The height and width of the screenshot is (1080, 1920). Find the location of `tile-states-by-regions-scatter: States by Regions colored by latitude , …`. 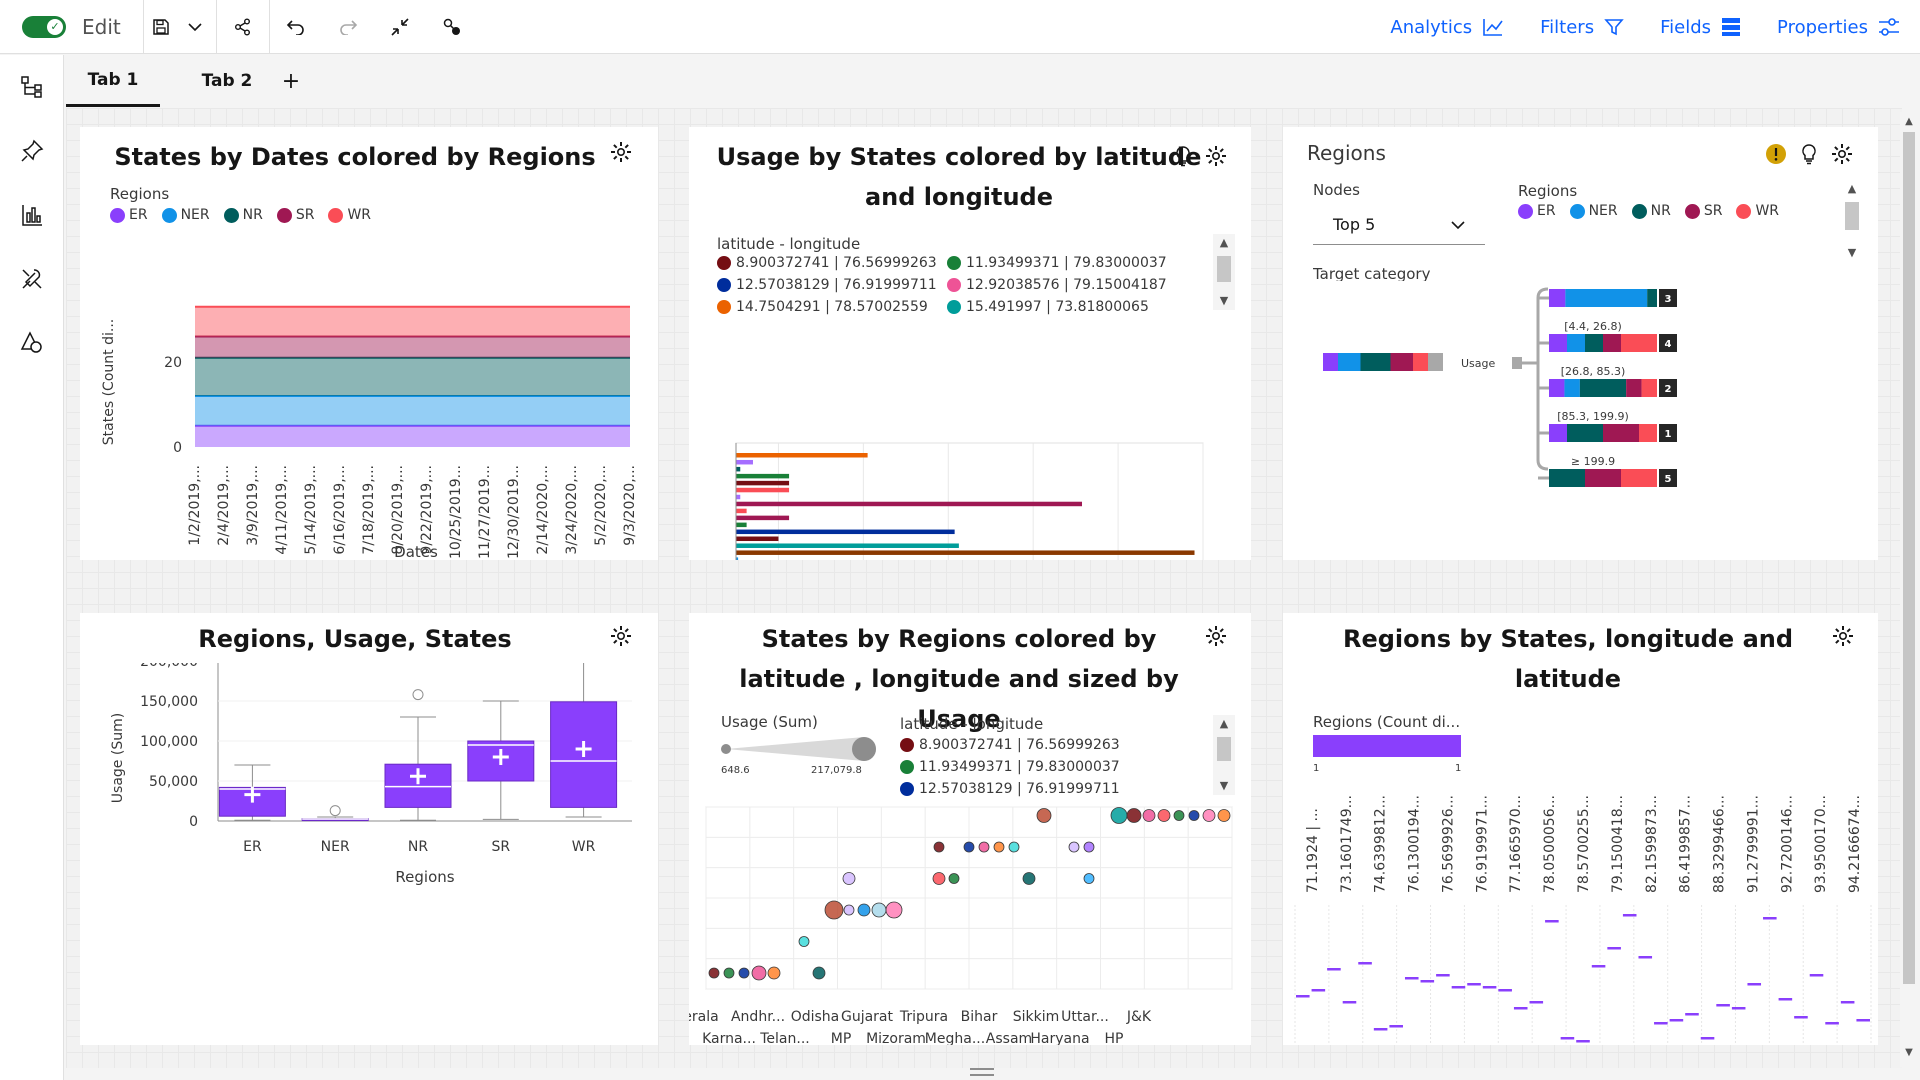

tile-states-by-regions-scatter: States by Regions colored by latitude , … is located at coordinates (970, 829).